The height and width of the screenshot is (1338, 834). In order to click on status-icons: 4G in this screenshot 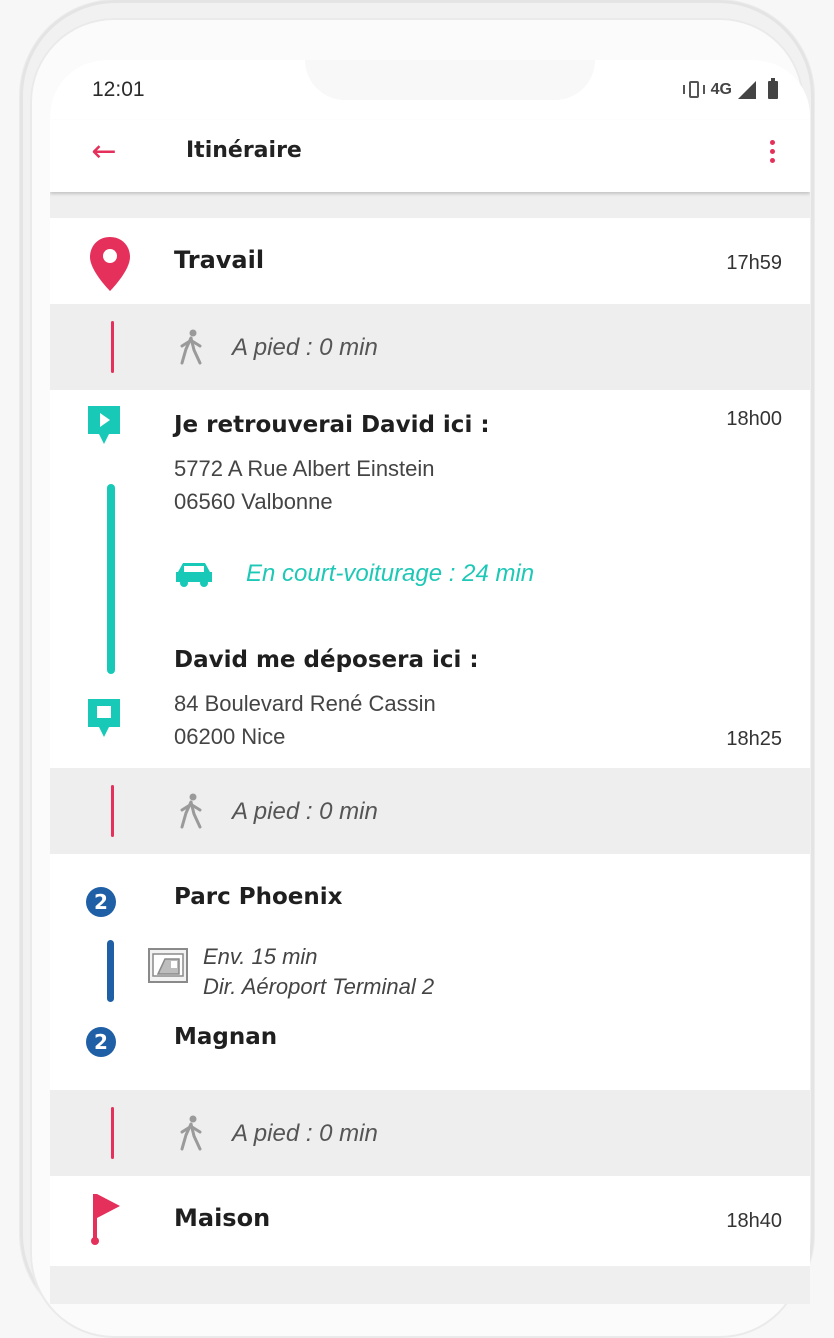, I will do `click(730, 90)`.